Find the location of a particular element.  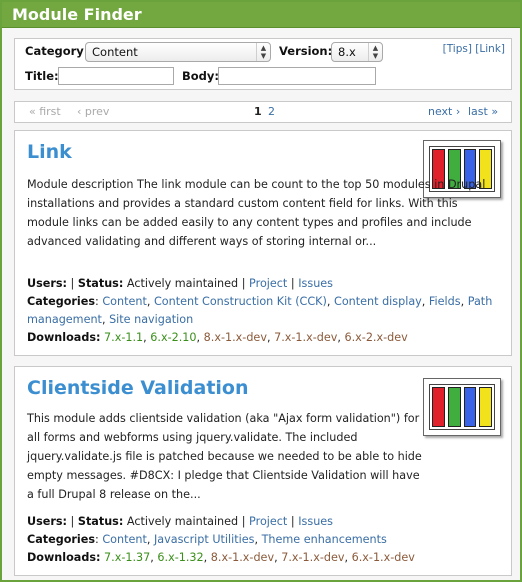

pager-last: last » is located at coordinates (483, 111).